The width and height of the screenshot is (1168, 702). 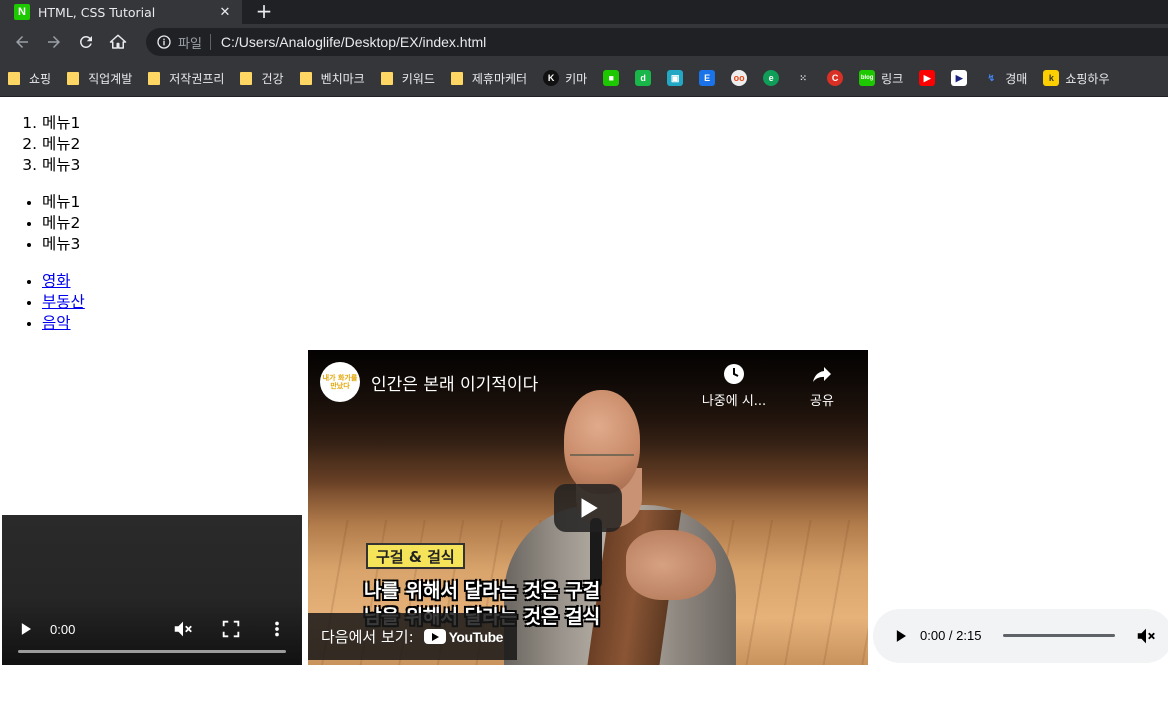 I want to click on caption-tag: 구걸 & 걸식, so click(x=415, y=556).